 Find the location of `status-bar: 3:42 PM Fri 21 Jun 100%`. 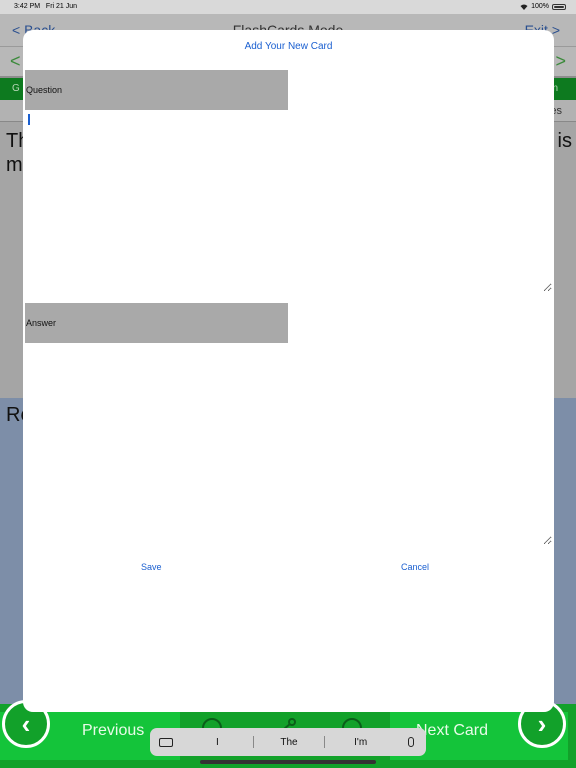

status-bar: 3:42 PM Fri 21 Jun 100% is located at coordinates (288, 7).